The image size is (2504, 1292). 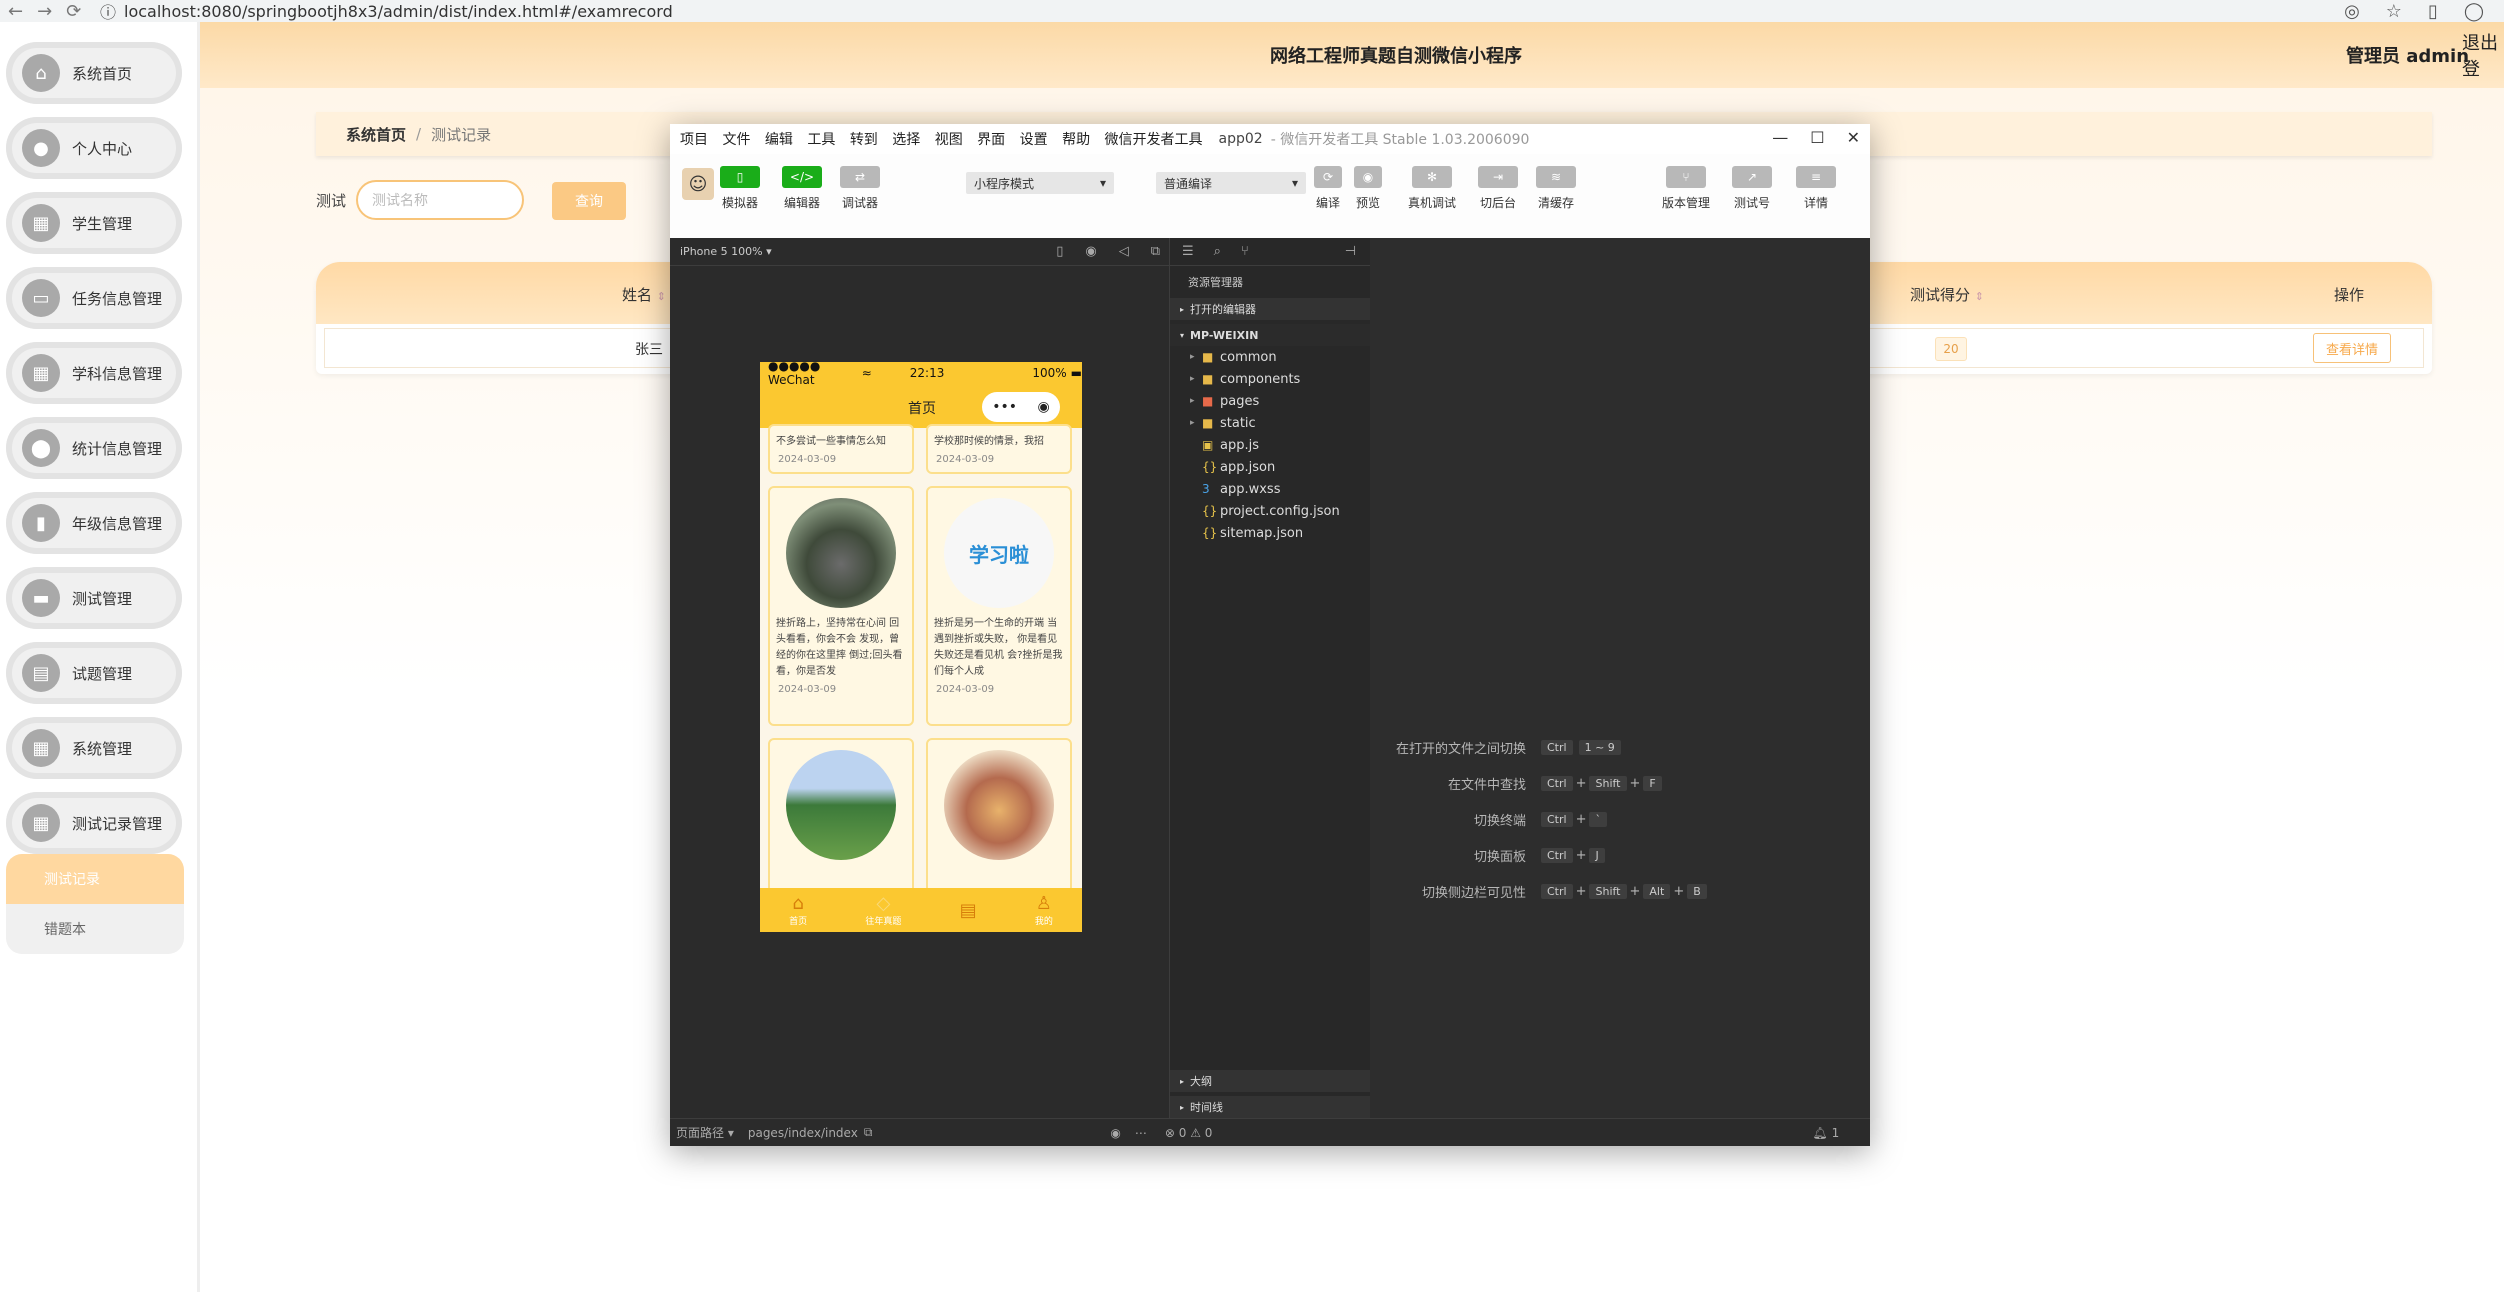 I want to click on sidebar-item-subjects: ▦ 学科信息管理, so click(x=94, y=373).